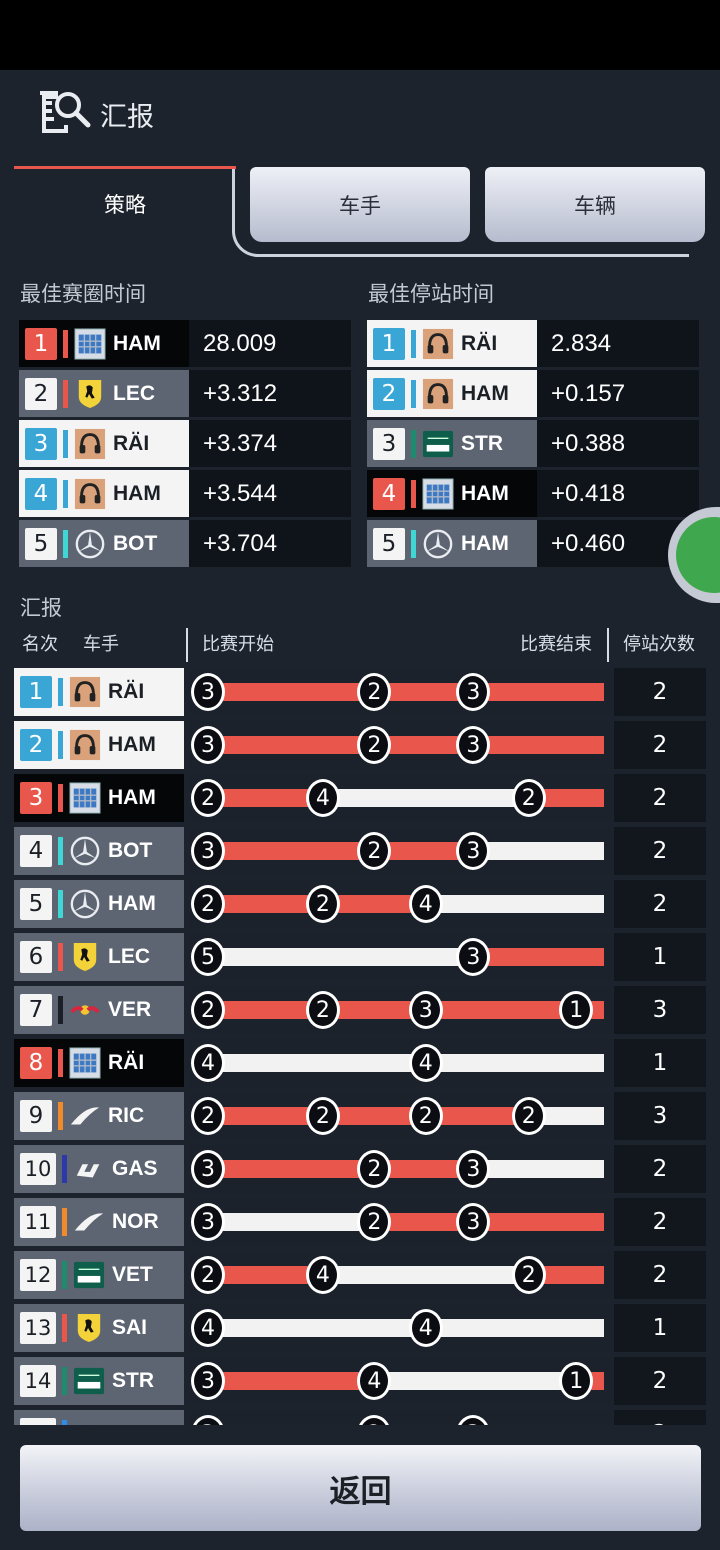 This screenshot has height=1550, width=720. Describe the element at coordinates (588, 393) in the screenshot. I see `time-value: +0.157` at that location.